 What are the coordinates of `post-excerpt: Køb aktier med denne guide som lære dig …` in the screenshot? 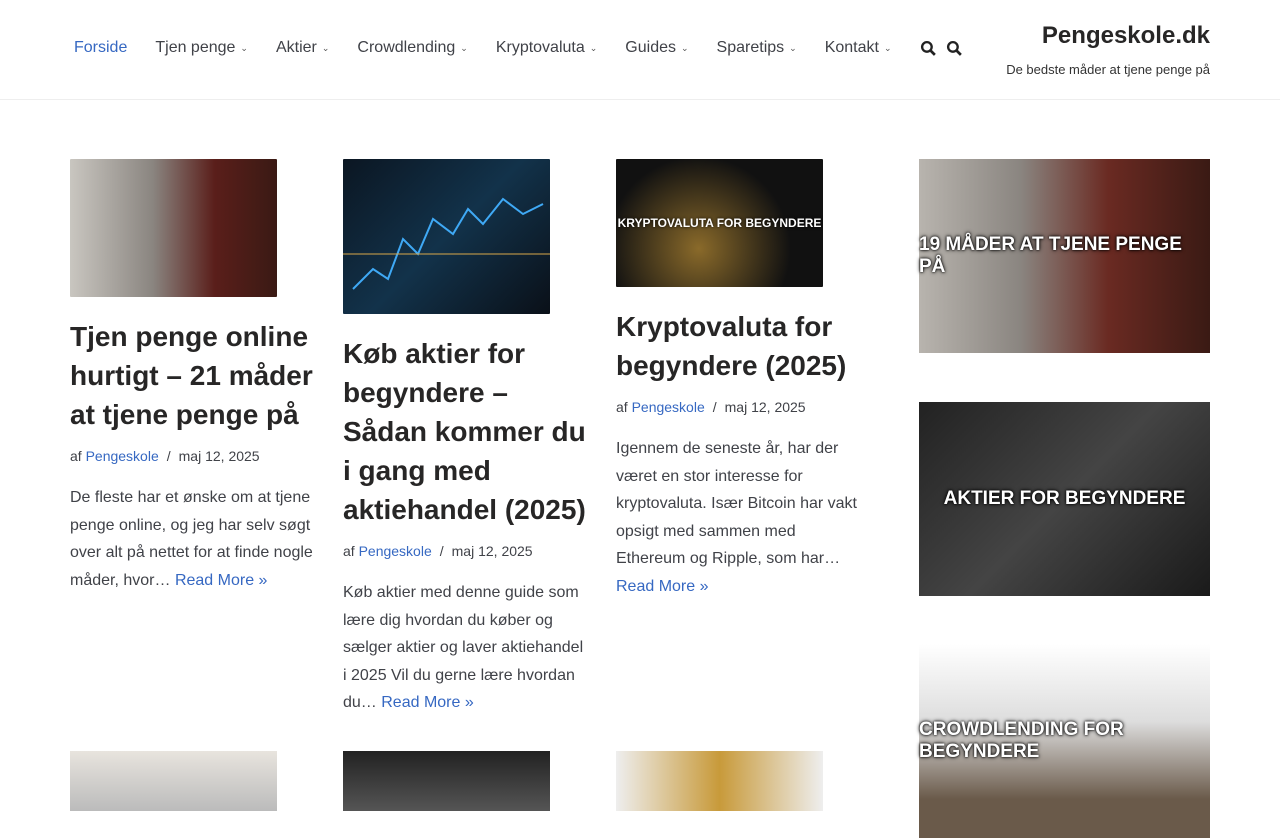 It's located at (467, 648).